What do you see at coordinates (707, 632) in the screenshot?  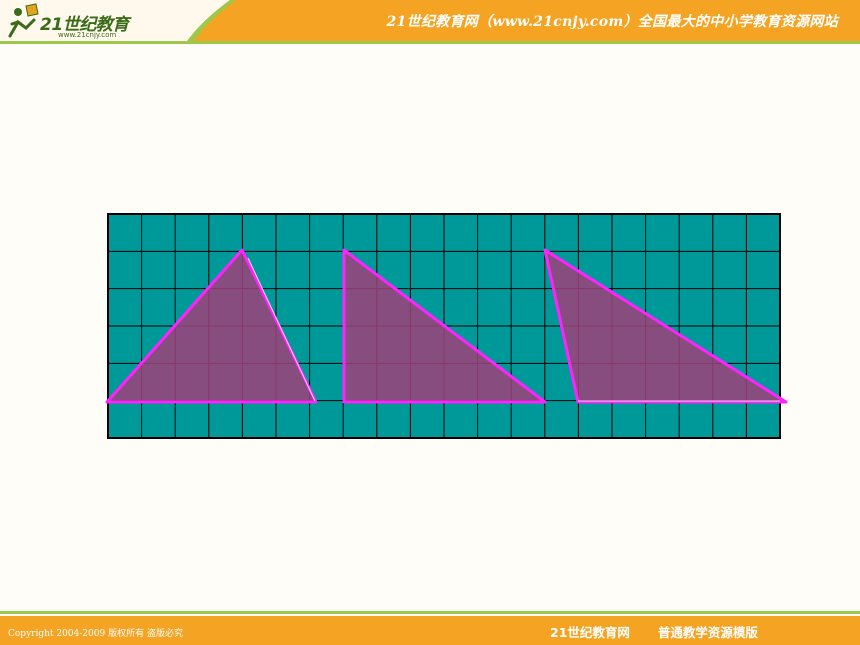 I see `footer-template-name: 普通教学资源模版` at bounding box center [707, 632].